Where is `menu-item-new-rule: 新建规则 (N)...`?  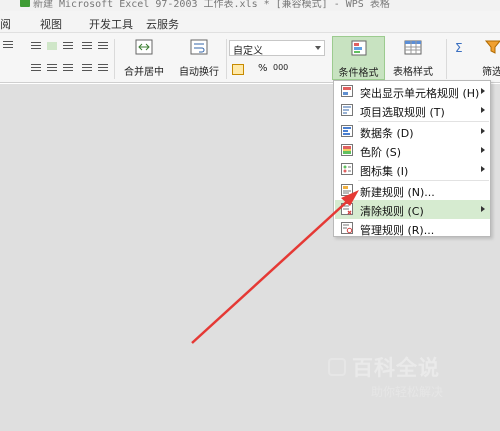
menu-item-new-rule: 新建规则 (N)... is located at coordinates (412, 190).